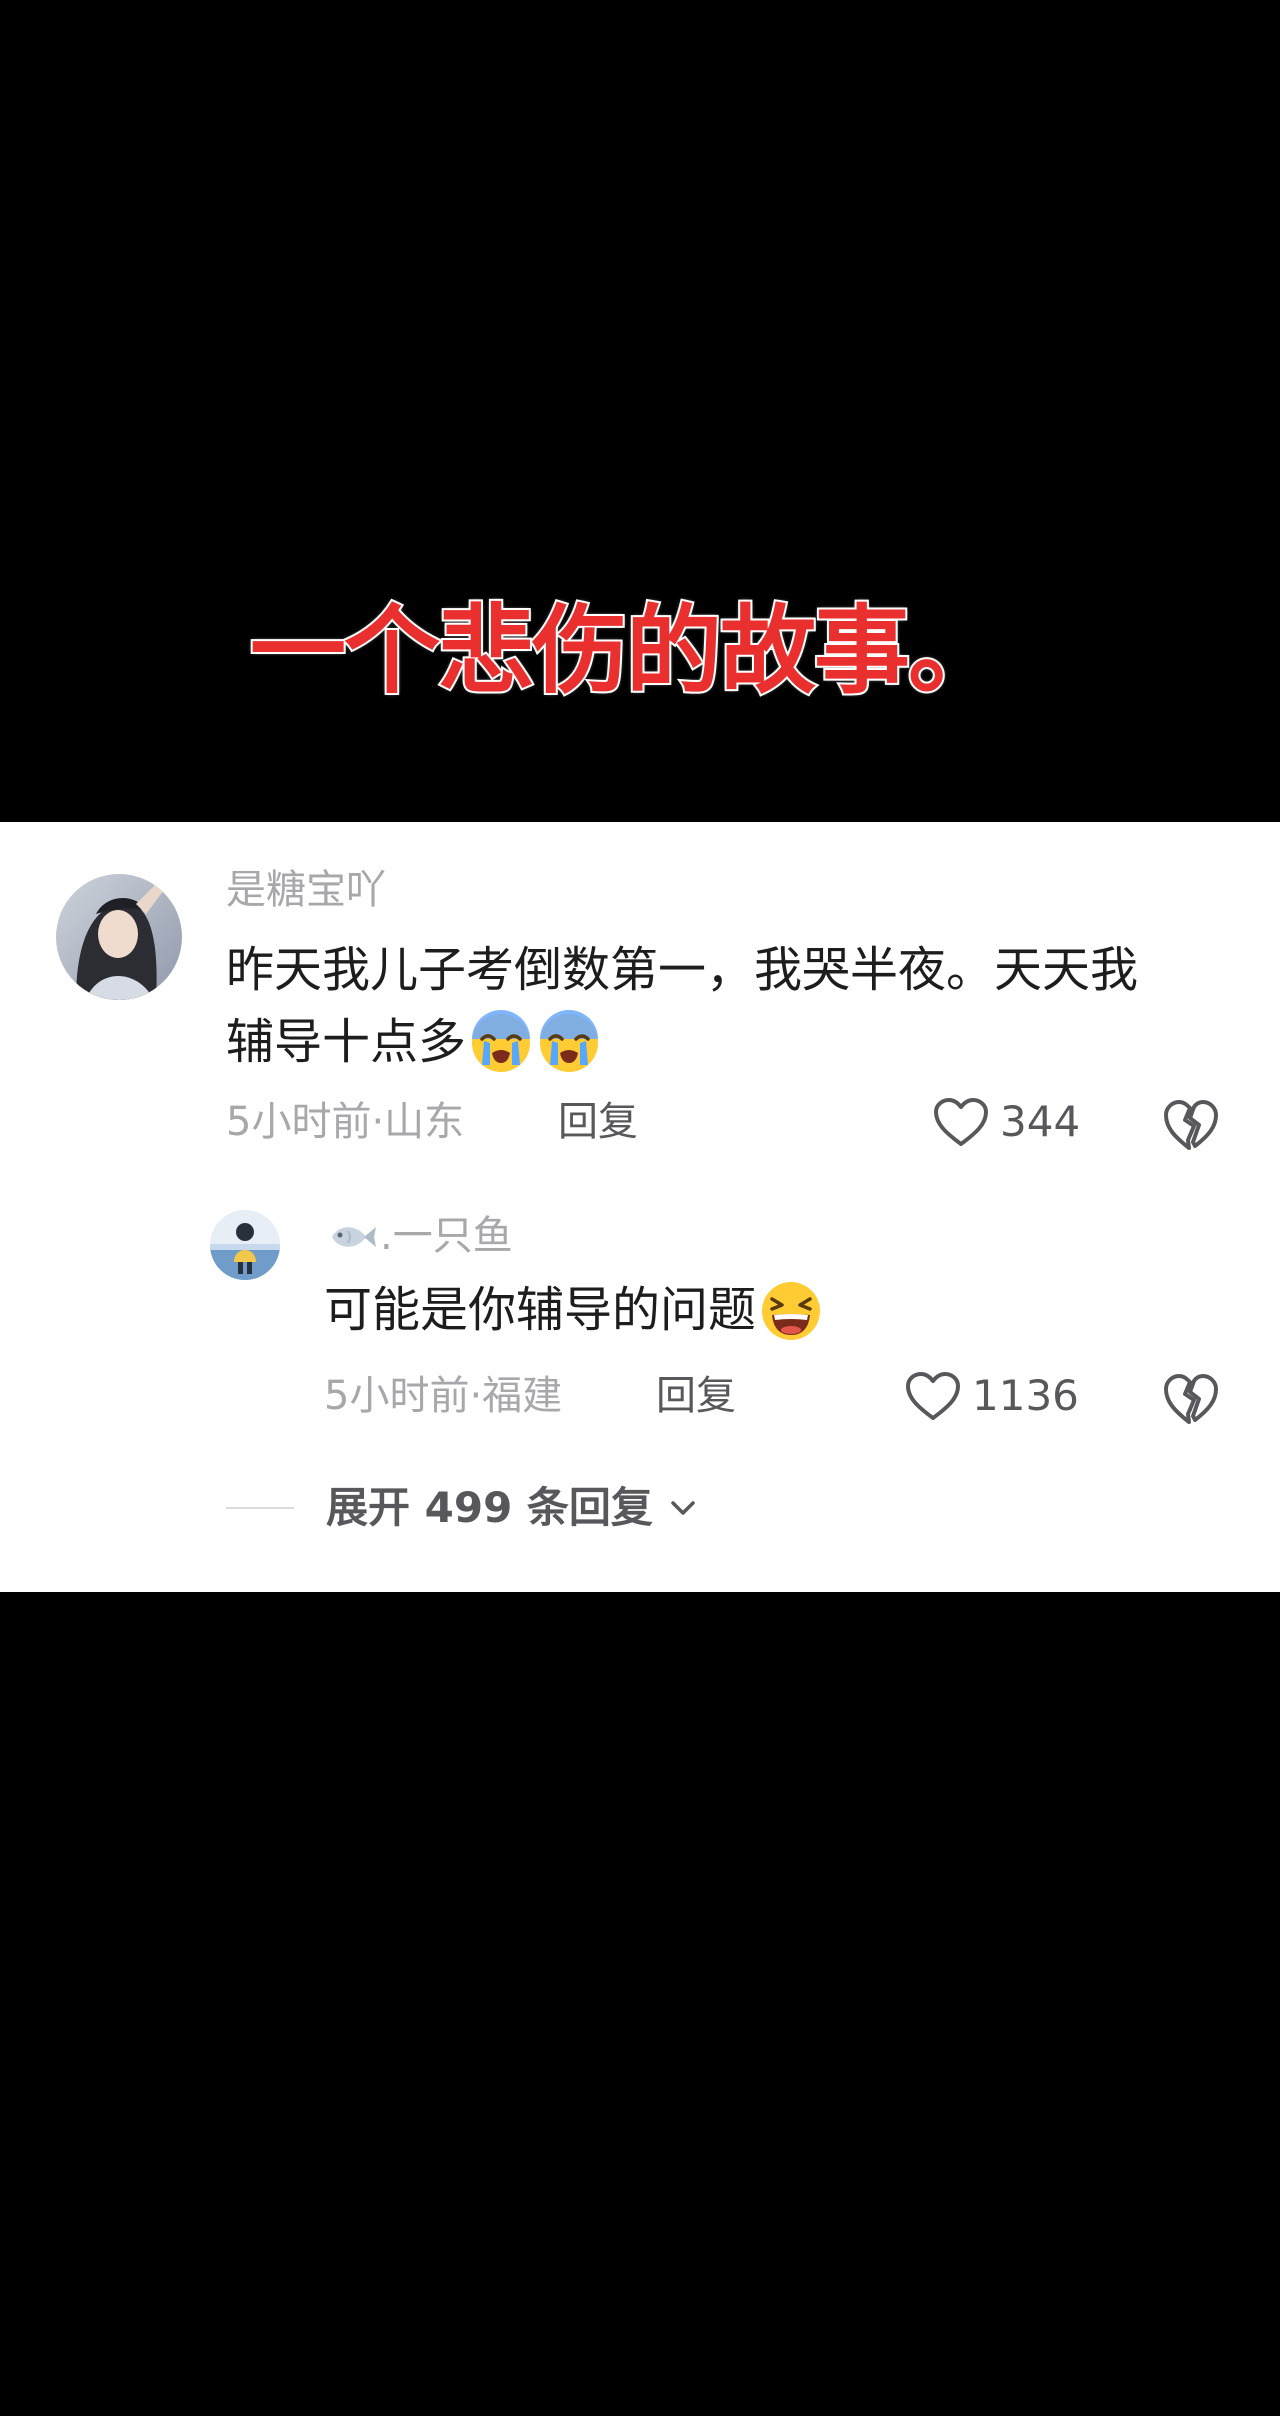 Image resolution: width=1280 pixels, height=2416 pixels. Describe the element at coordinates (351, 1236) in the screenshot. I see `fish-icon` at that location.